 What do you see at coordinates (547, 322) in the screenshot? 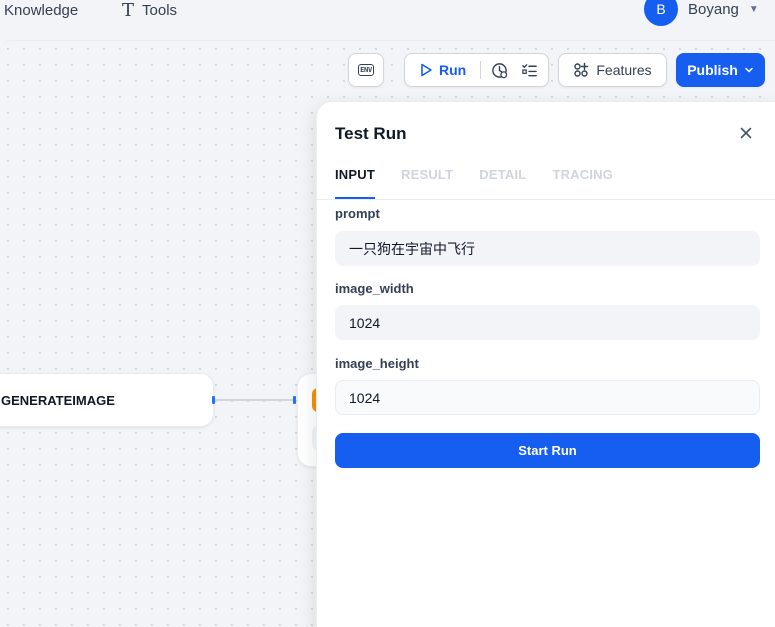
I see `image-width-input: 1024` at bounding box center [547, 322].